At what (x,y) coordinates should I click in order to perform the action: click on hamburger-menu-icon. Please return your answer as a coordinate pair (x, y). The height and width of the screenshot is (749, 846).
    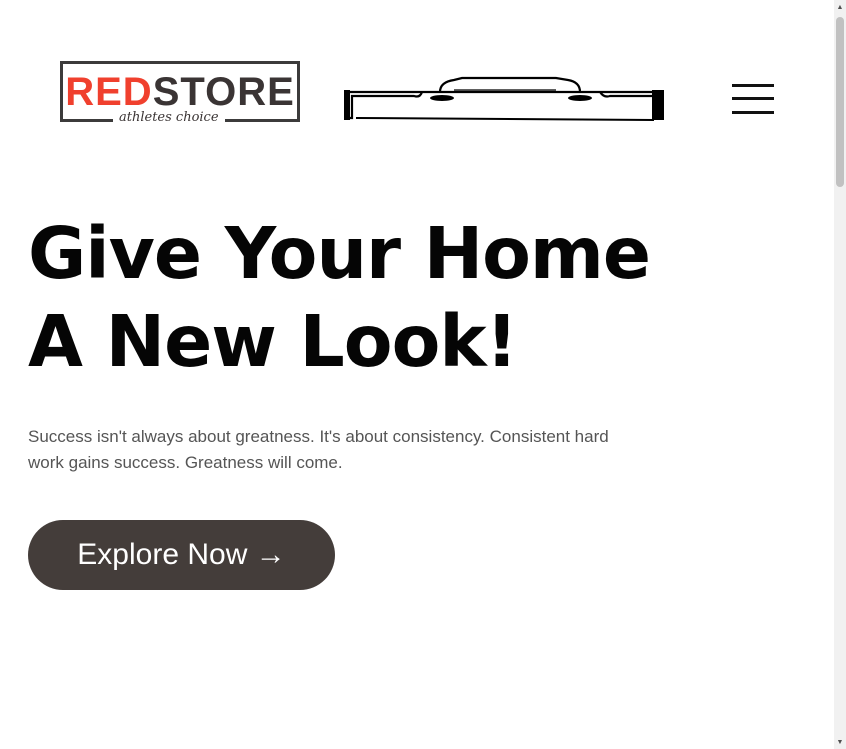
    Looking at the image, I should click on (753, 99).